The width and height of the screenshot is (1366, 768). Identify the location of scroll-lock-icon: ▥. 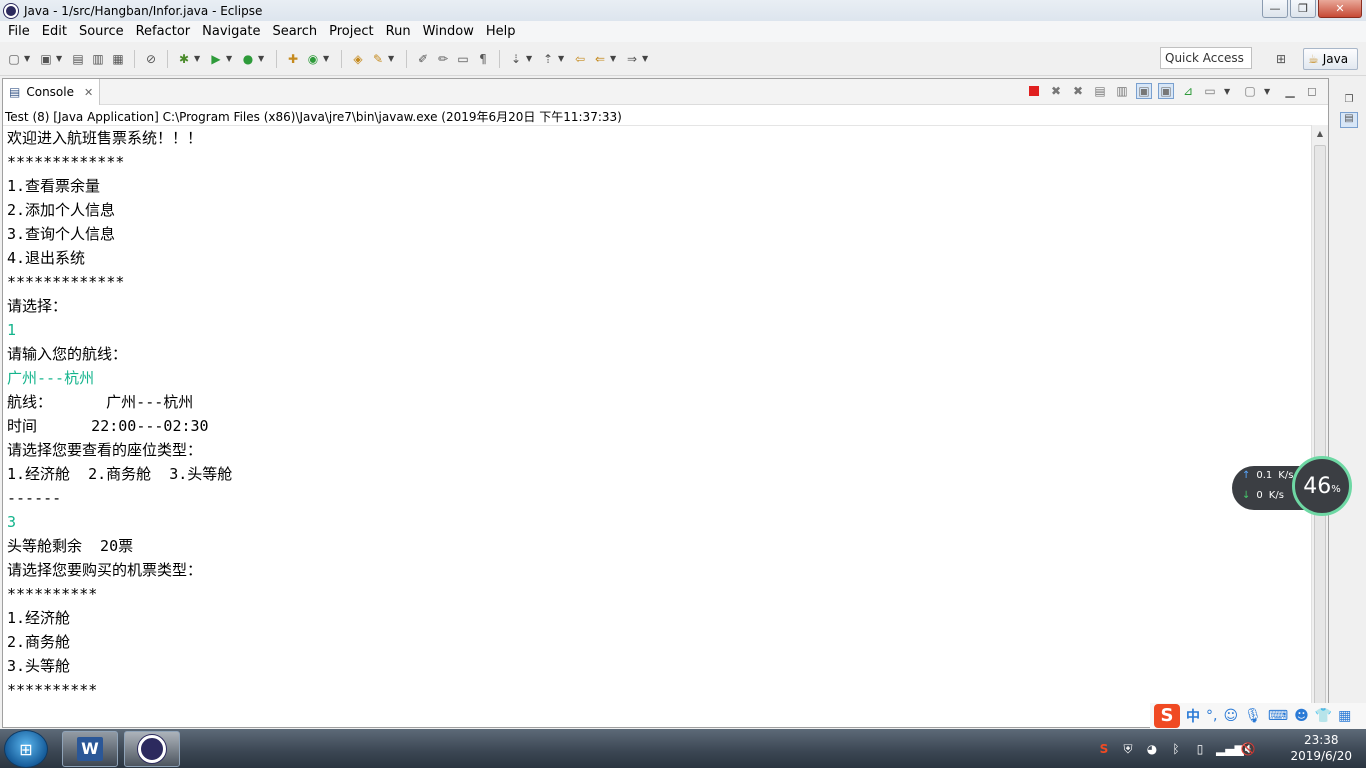
(1122, 91).